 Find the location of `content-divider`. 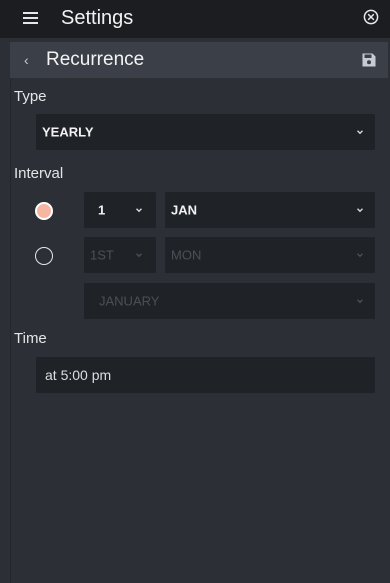

content-divider is located at coordinates (10, 330).